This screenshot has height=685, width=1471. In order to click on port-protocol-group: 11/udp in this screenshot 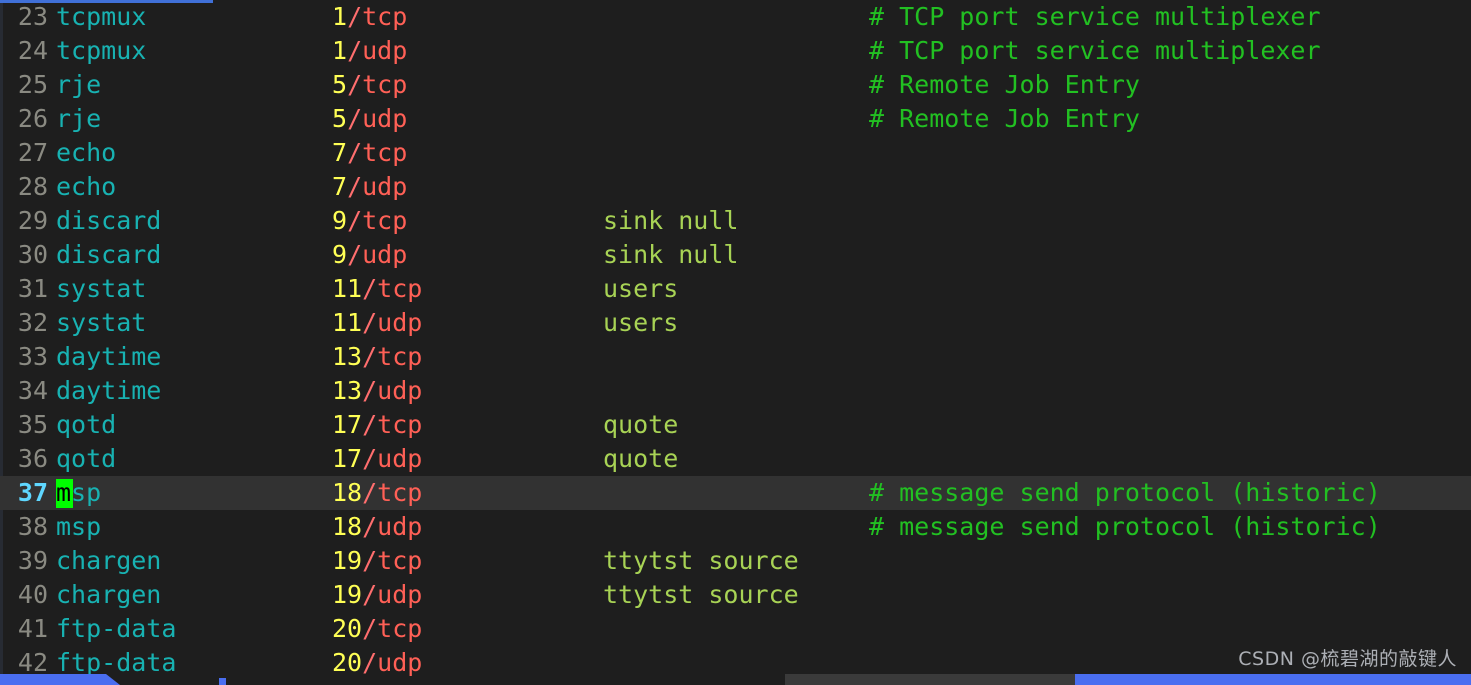, I will do `click(377, 323)`.